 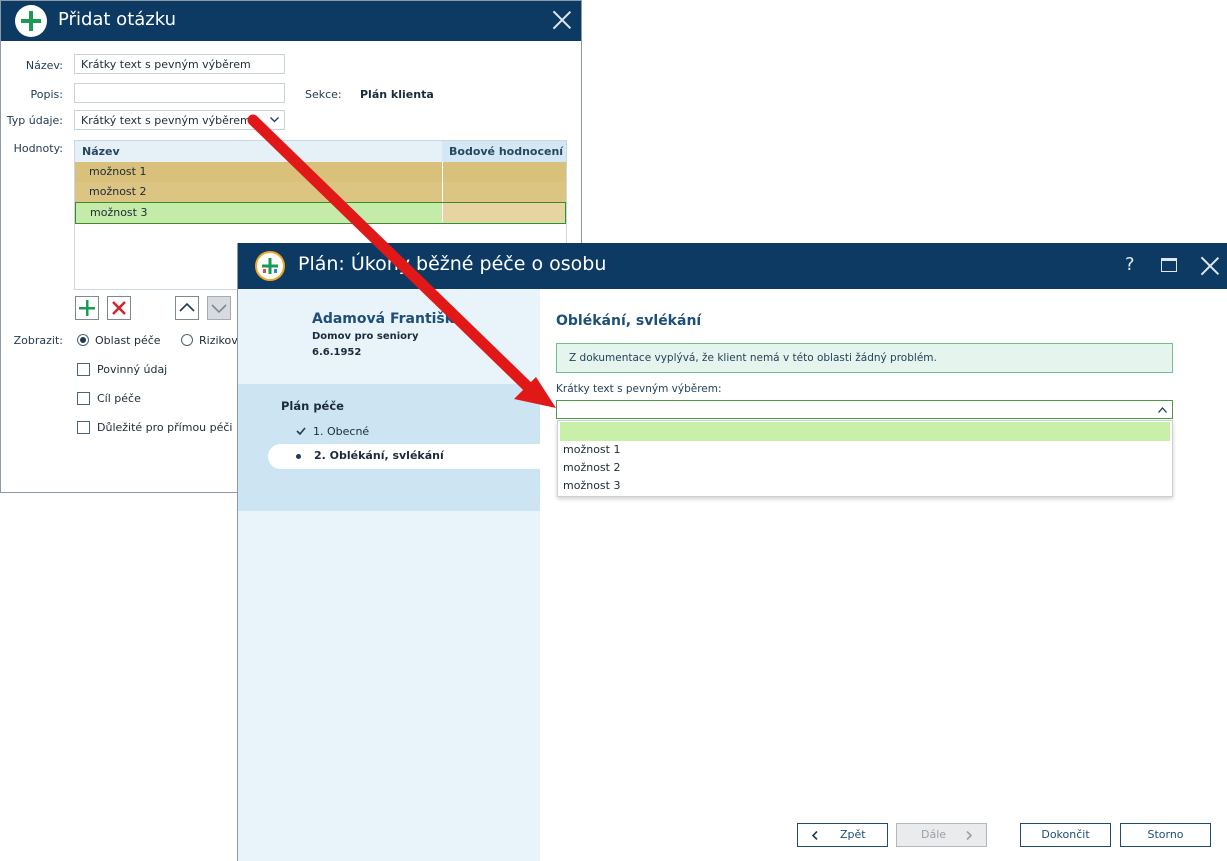 I want to click on annotation-arrow, so click(x=401, y=261).